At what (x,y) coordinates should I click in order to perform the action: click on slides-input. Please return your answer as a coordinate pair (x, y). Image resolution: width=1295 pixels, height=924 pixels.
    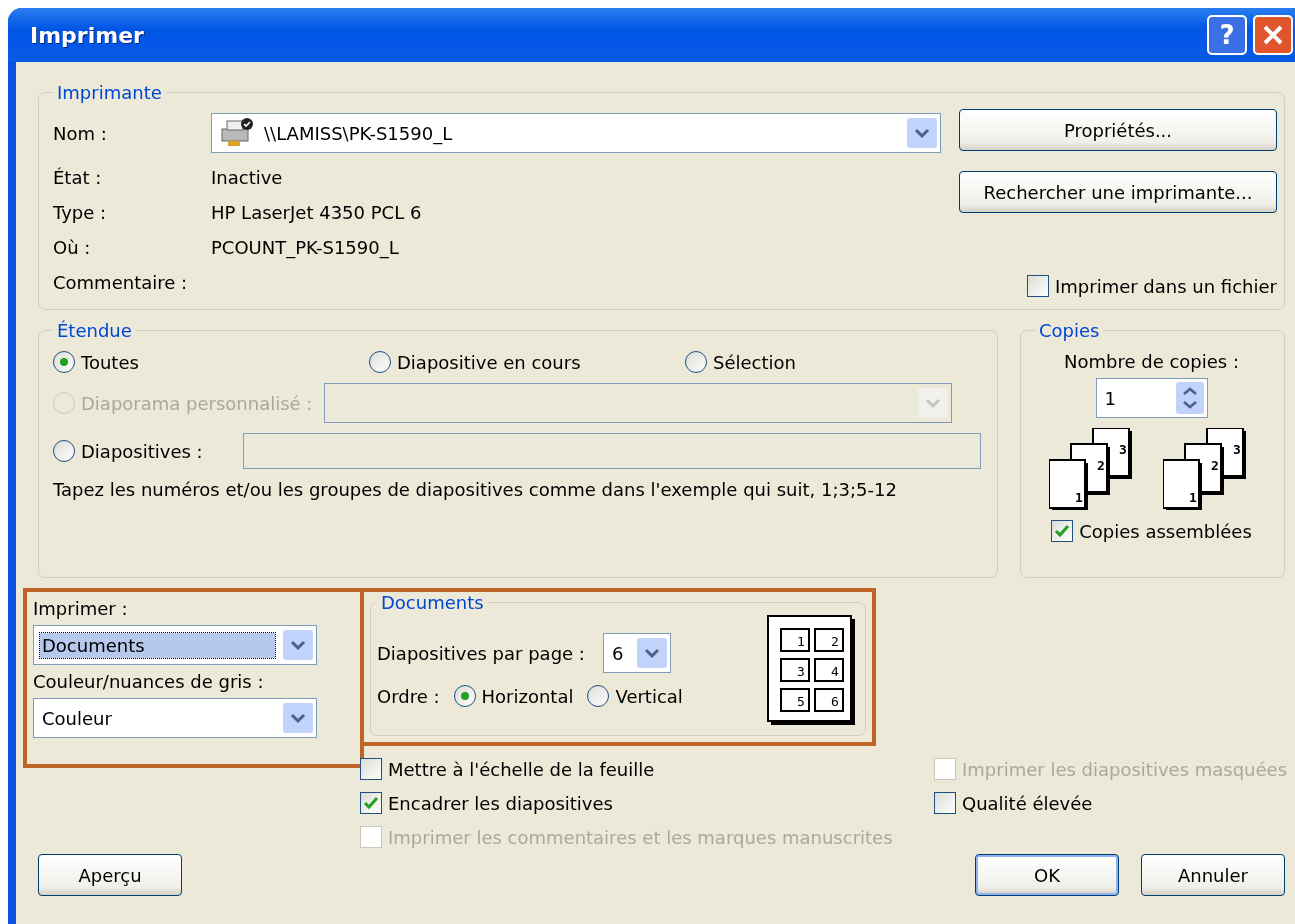
    Looking at the image, I should click on (611, 451).